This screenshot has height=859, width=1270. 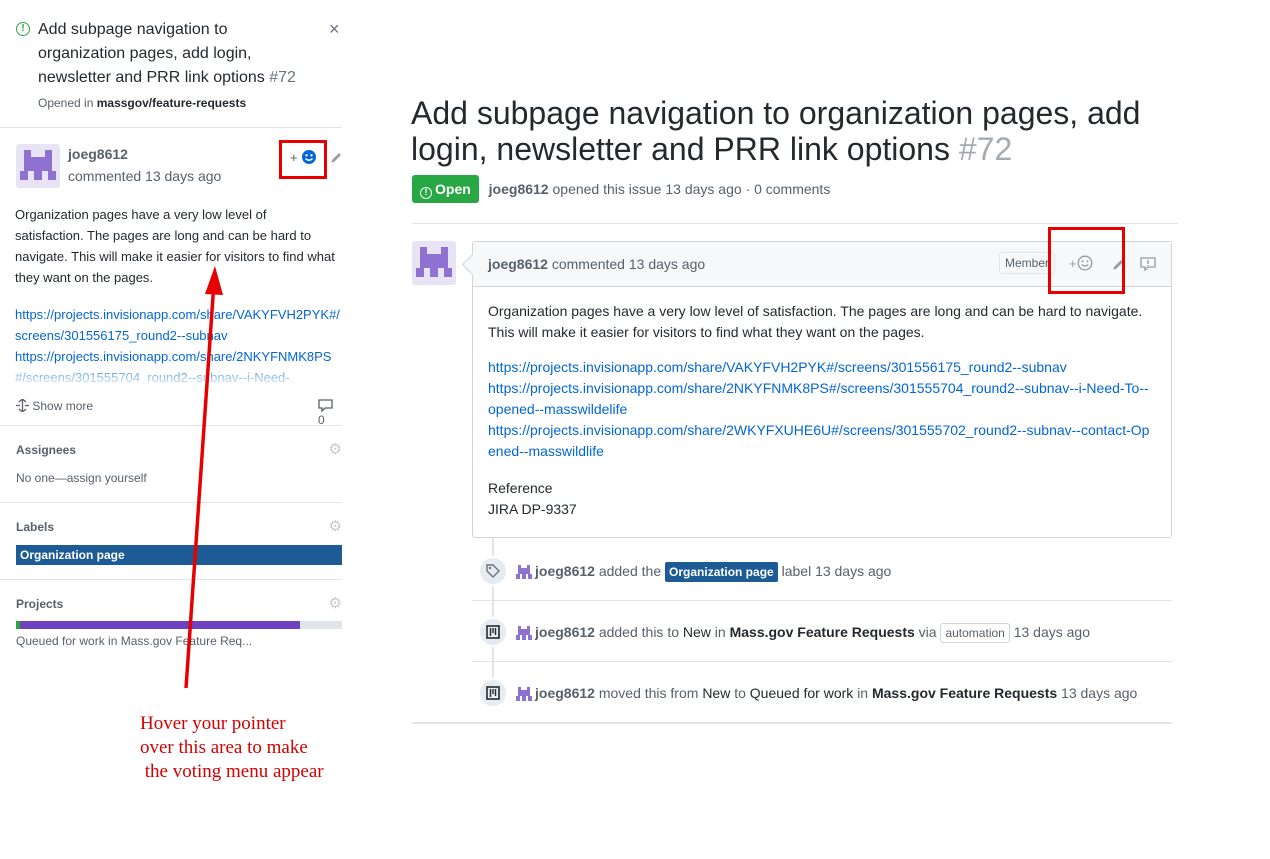 I want to click on tag-icon, so click(x=493, y=571).